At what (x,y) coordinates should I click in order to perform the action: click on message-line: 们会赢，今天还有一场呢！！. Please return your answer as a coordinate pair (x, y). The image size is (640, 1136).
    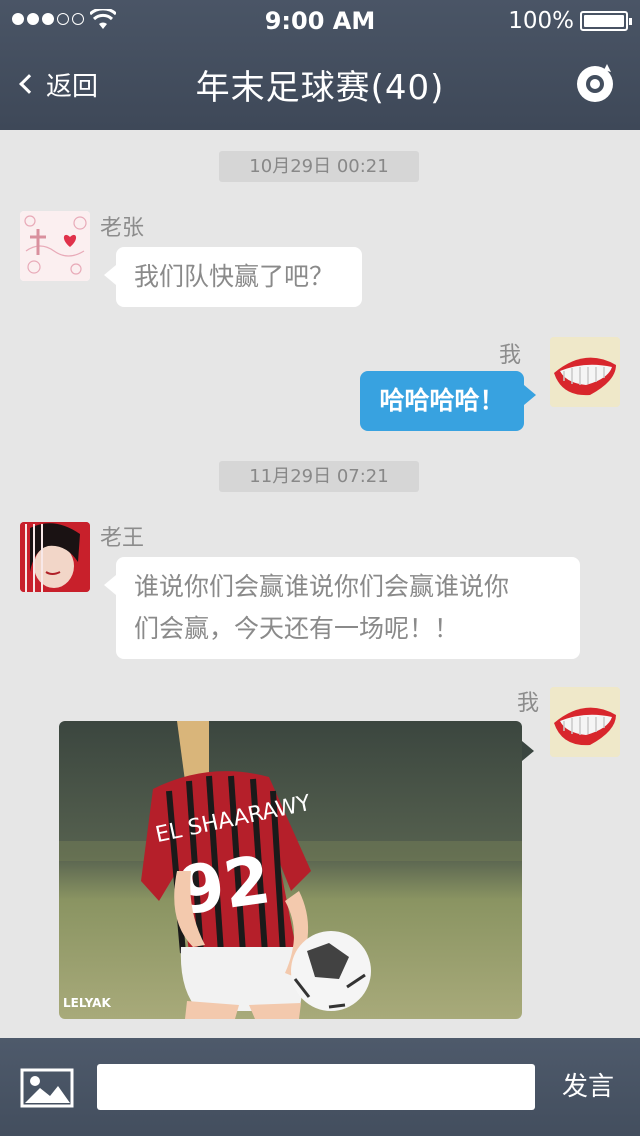
    Looking at the image, I should click on (297, 628).